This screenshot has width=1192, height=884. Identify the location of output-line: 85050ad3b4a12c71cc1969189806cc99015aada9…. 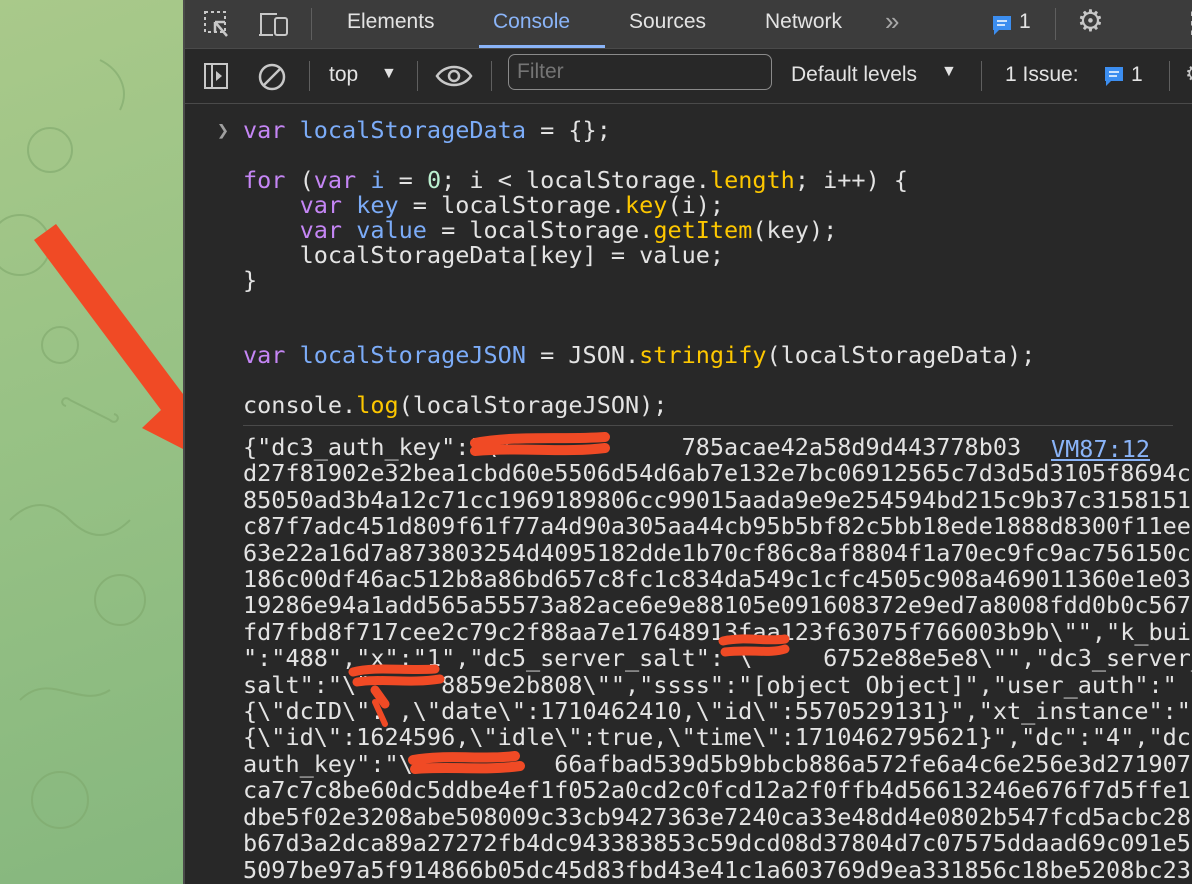
(717, 499).